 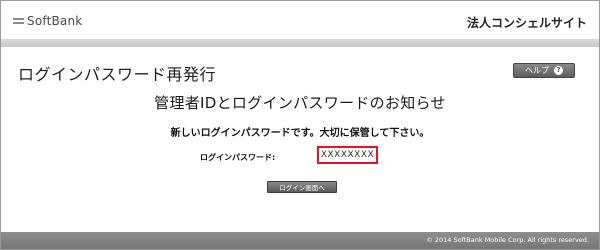 I want to click on password-value: XXXXXXXX, so click(x=347, y=155).